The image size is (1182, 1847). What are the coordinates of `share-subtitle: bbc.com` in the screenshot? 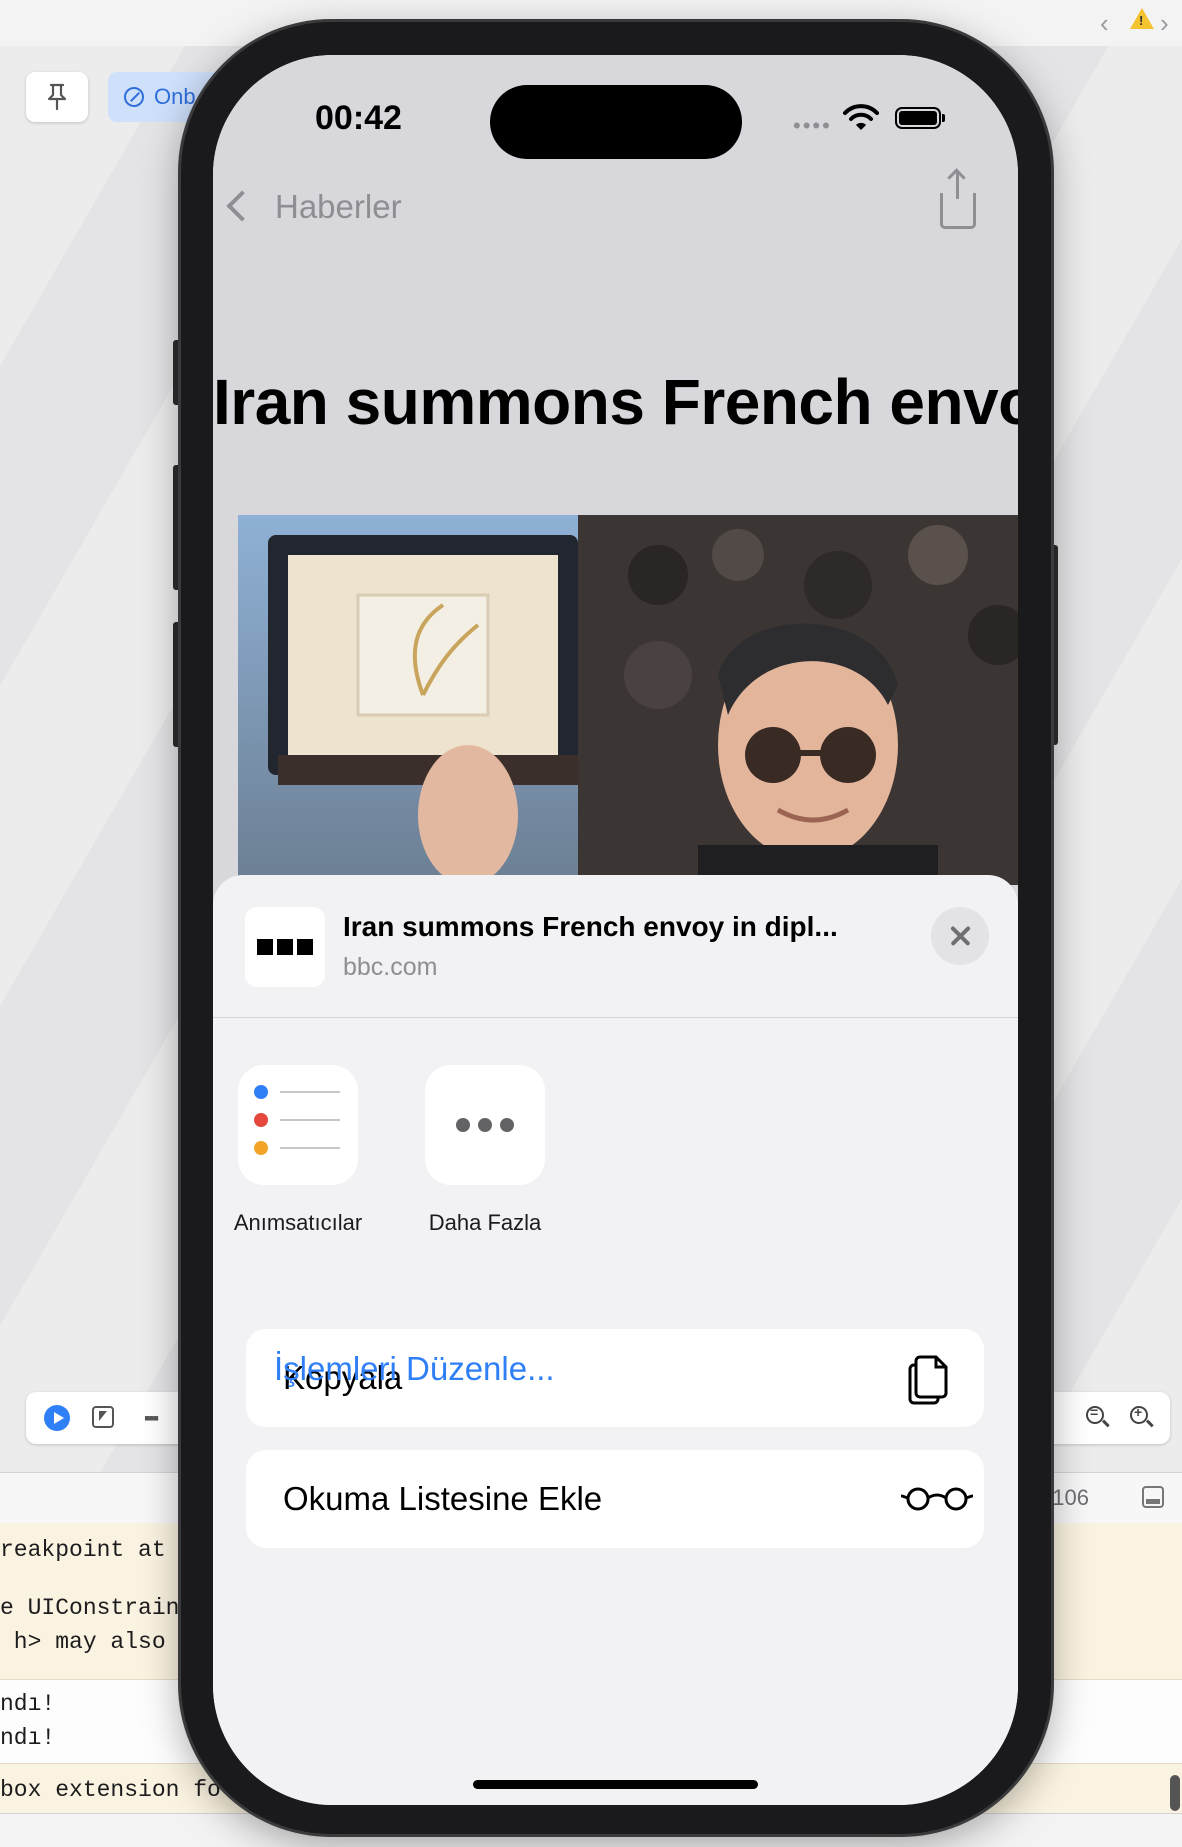 It's located at (390, 967).